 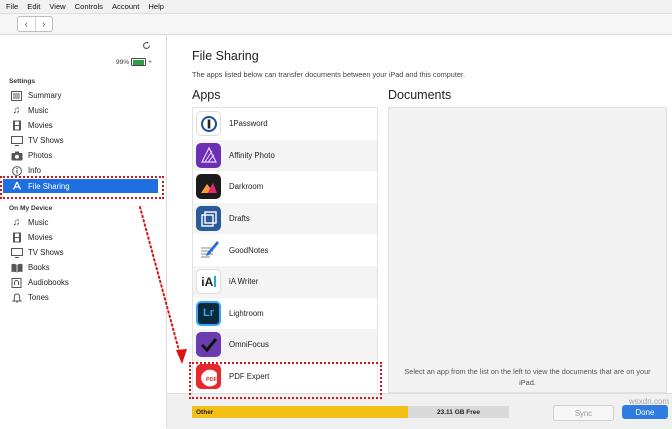 I want to click on summary-icon, so click(x=16, y=95).